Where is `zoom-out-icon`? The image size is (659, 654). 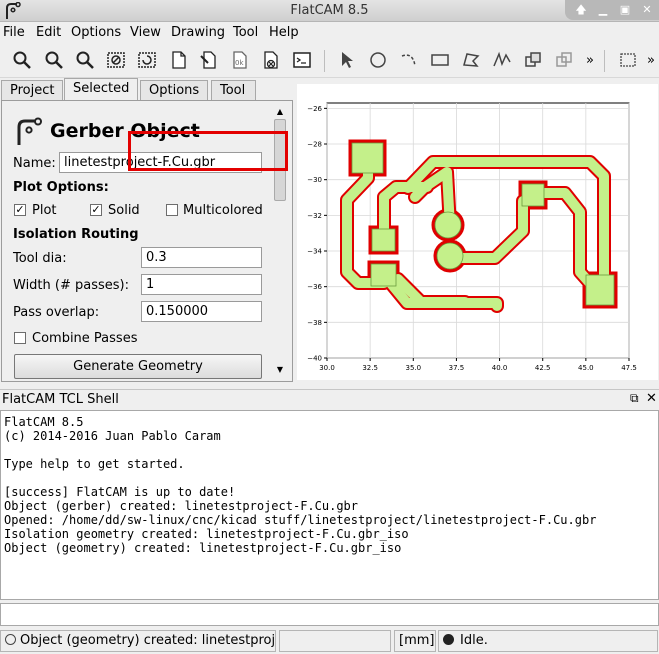
zoom-out-icon is located at coordinates (85, 60).